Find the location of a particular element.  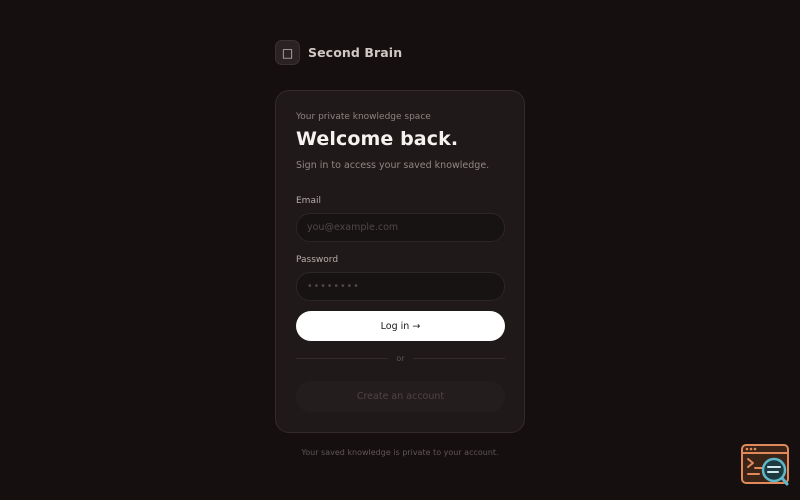

browser-search-icon is located at coordinates (765, 465).